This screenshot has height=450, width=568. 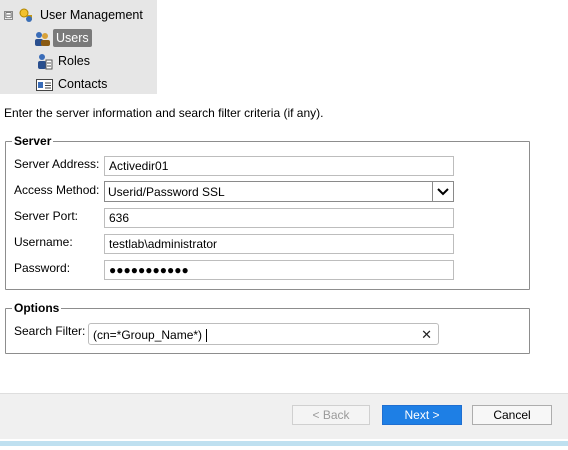 What do you see at coordinates (279, 244) in the screenshot?
I see `username-input: testlab\administrator` at bounding box center [279, 244].